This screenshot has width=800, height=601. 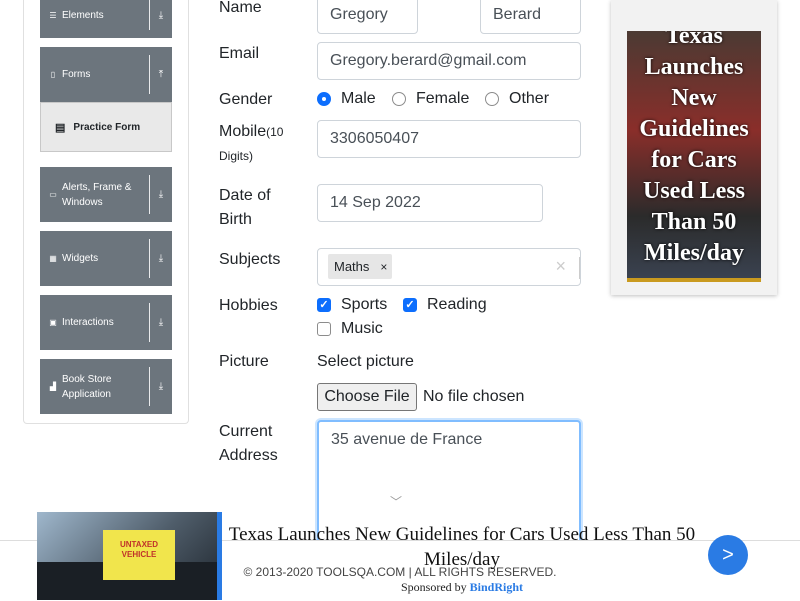 What do you see at coordinates (364, 304) in the screenshot?
I see `hobby-label: Sports` at bounding box center [364, 304].